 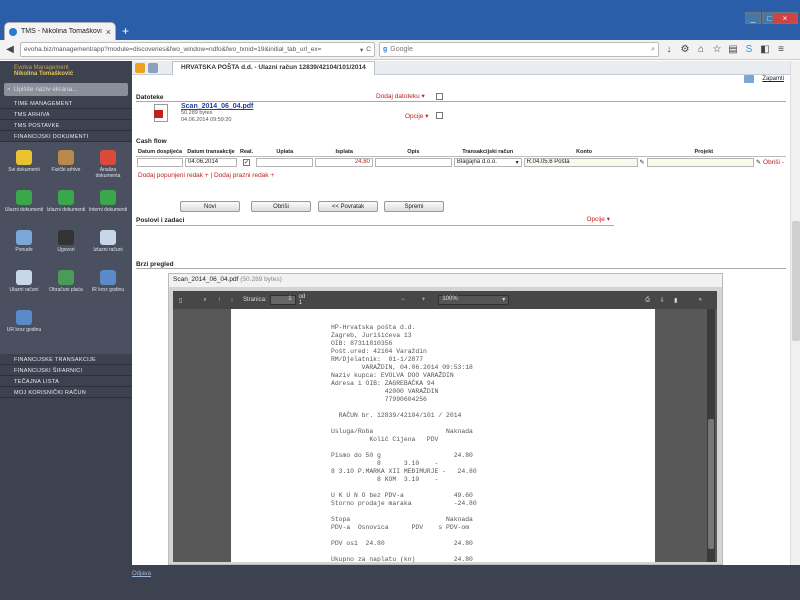 I want to click on sidebar-shortcut-4: Izlazni dokumenti, so click(x=66, y=208).